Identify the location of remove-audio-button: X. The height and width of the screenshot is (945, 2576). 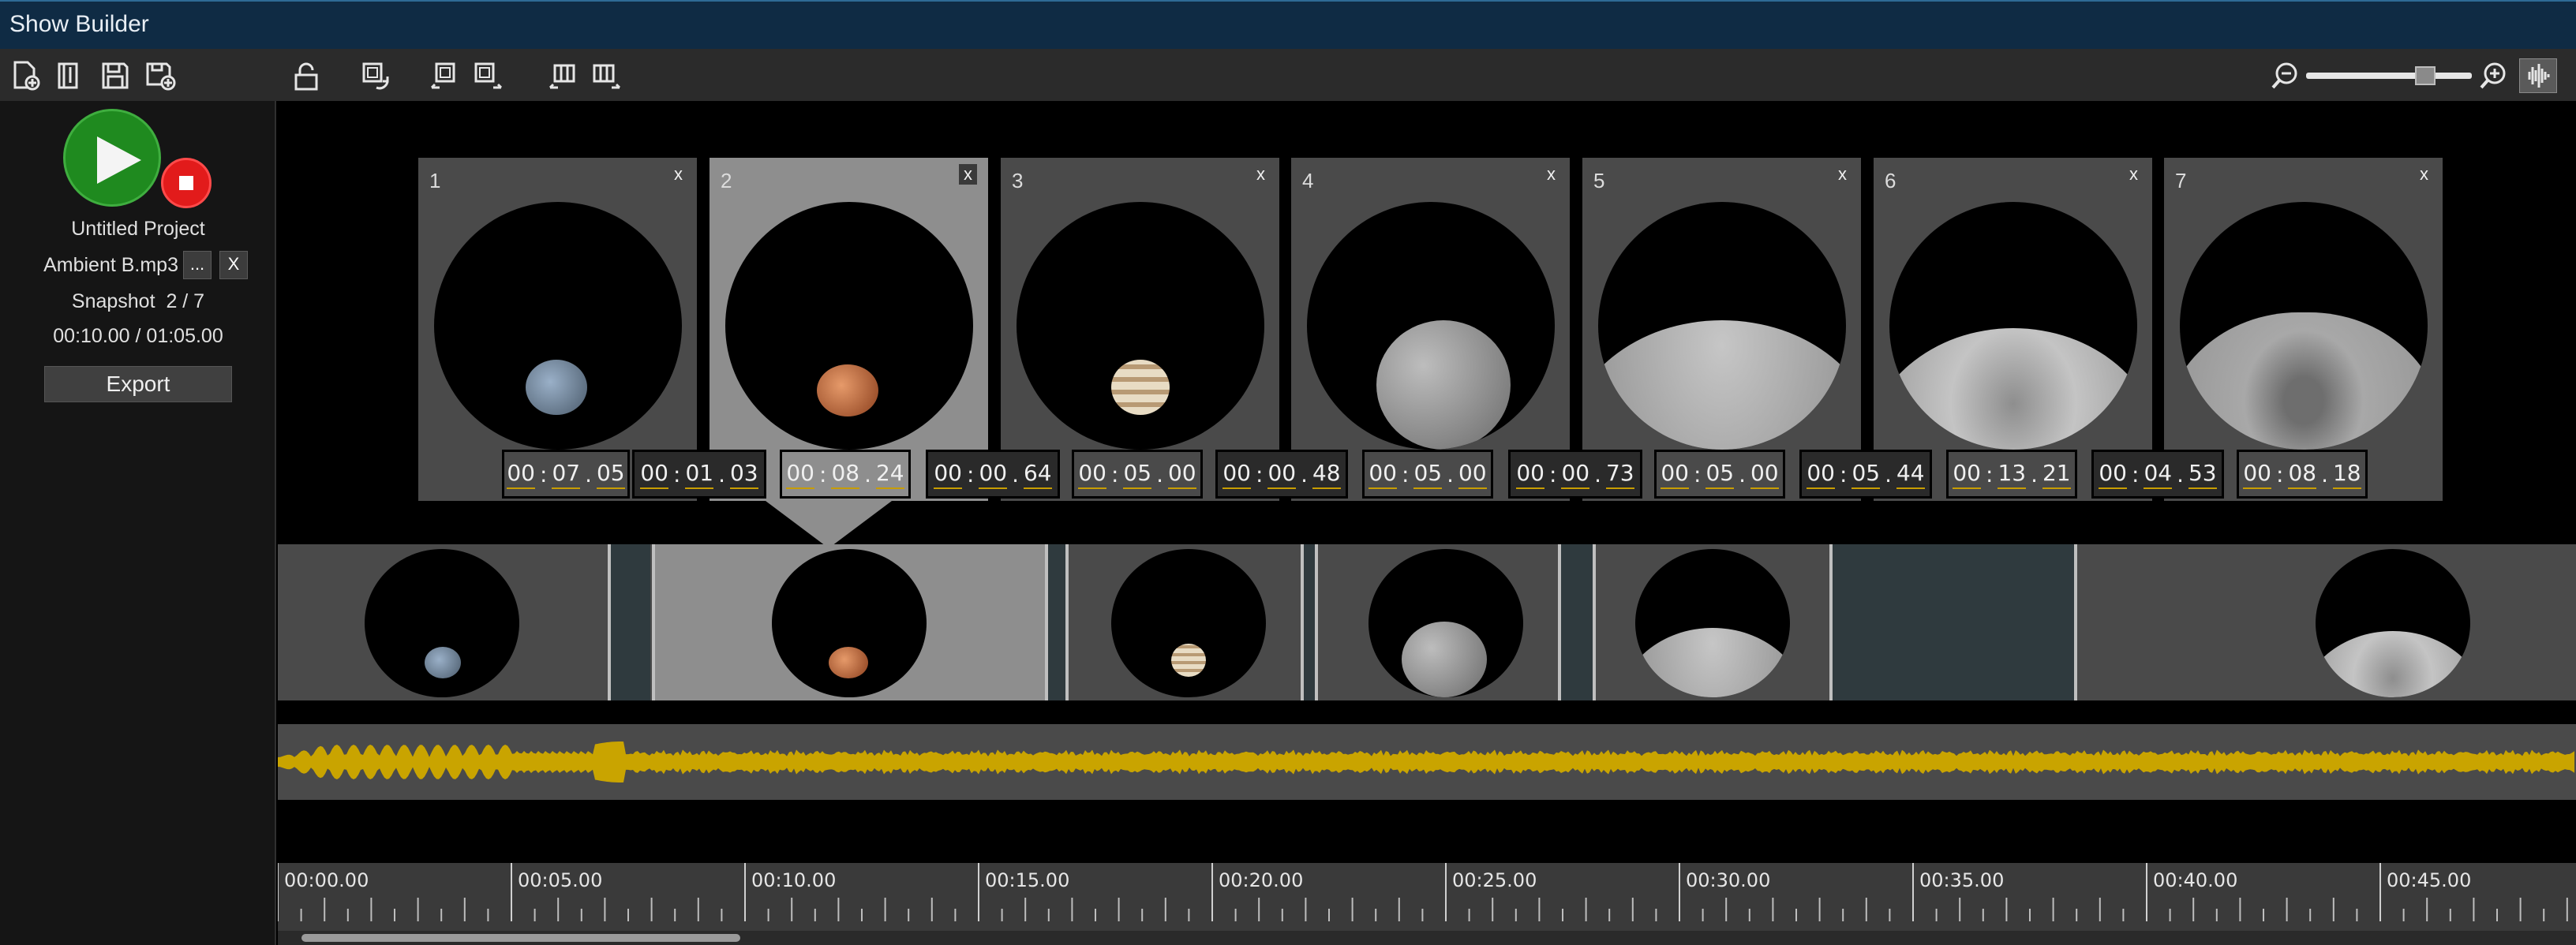
(233, 265).